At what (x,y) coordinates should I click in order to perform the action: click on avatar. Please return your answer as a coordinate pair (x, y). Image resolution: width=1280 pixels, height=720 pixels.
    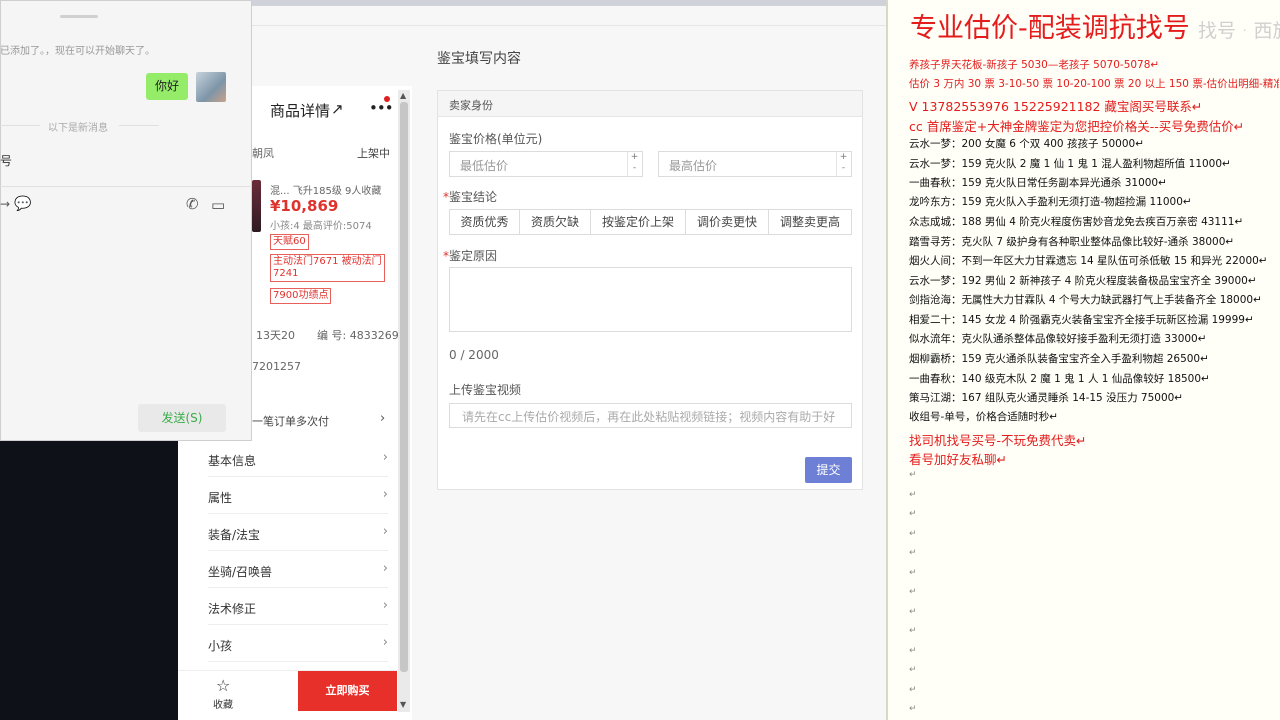
    Looking at the image, I should click on (211, 87).